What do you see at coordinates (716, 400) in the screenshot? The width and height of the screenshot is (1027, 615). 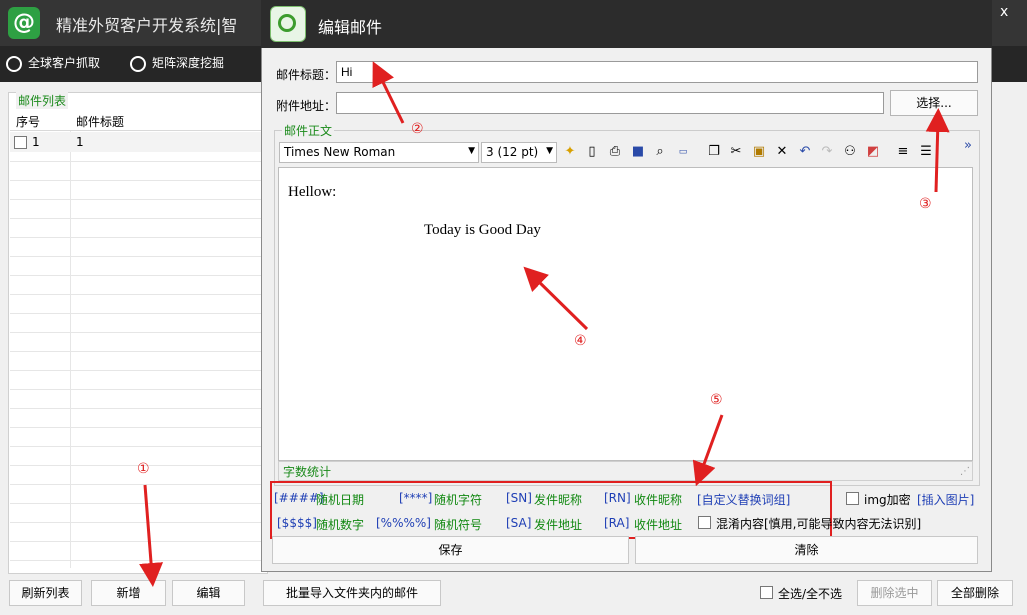 I see `annotation-5: ⑤` at bounding box center [716, 400].